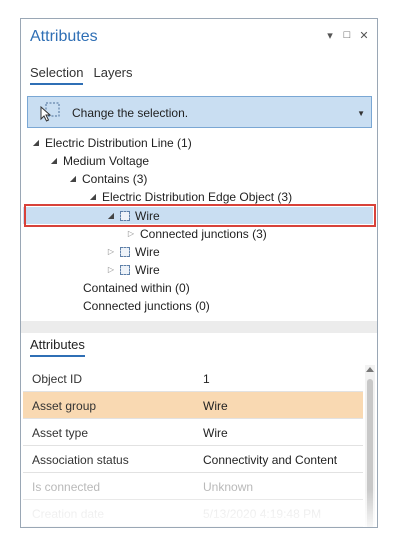  I want to click on tab-layers: Layers, so click(112, 75).